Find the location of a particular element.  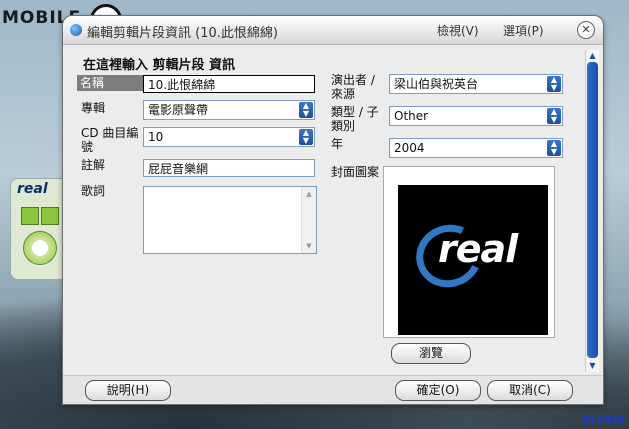

cover-logo-text: real is located at coordinates (478, 249).